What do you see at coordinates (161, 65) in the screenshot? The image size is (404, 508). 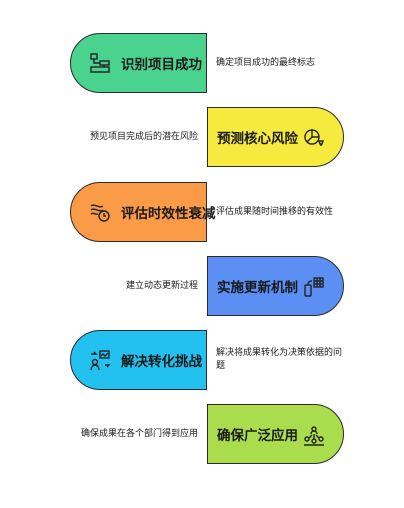 I see `step-label: 识别项目成功` at bounding box center [161, 65].